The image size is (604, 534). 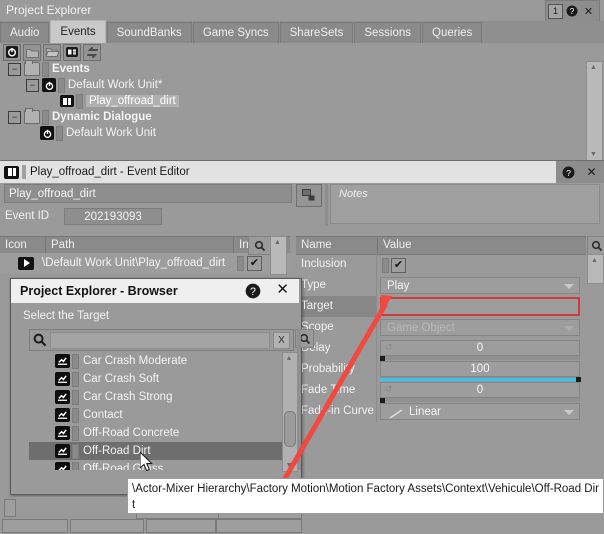 I want to click on open-folder-icon, so click(x=52, y=52).